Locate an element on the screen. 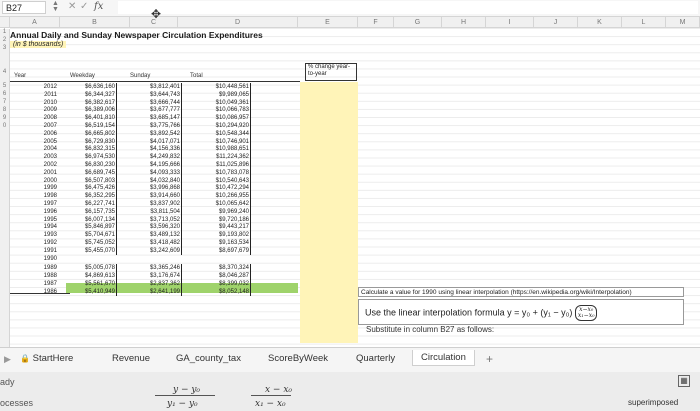 The height and width of the screenshot is (411, 700). year-cell: 1986 is located at coordinates (33, 292).